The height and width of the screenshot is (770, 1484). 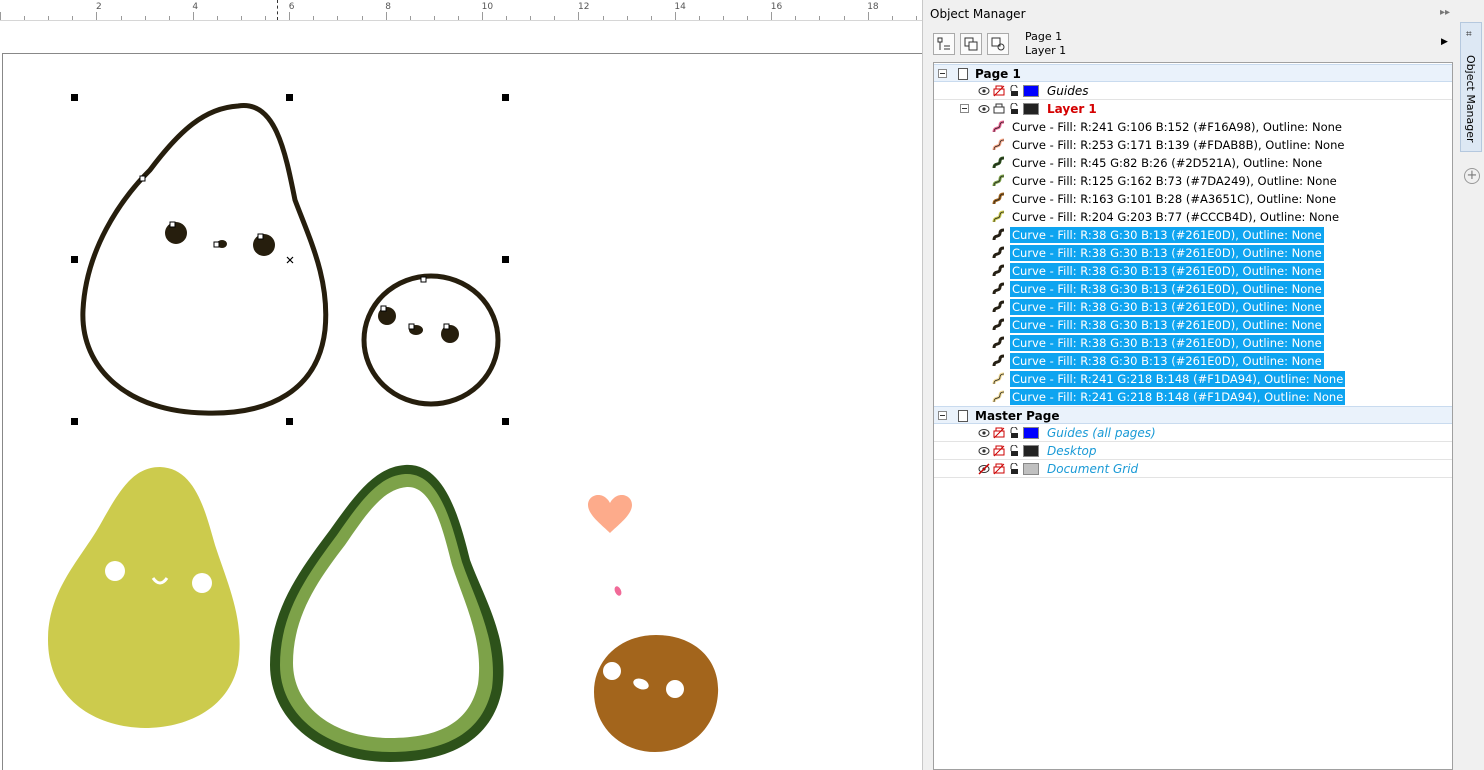 I want to click on heart-shape, so click(x=610, y=514).